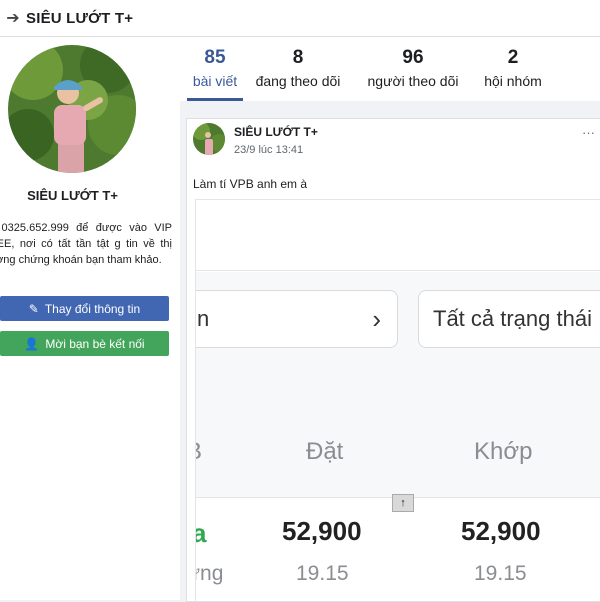 The image size is (600, 602). What do you see at coordinates (199, 452) in the screenshot?
I see `image-col-head-1: B` at bounding box center [199, 452].